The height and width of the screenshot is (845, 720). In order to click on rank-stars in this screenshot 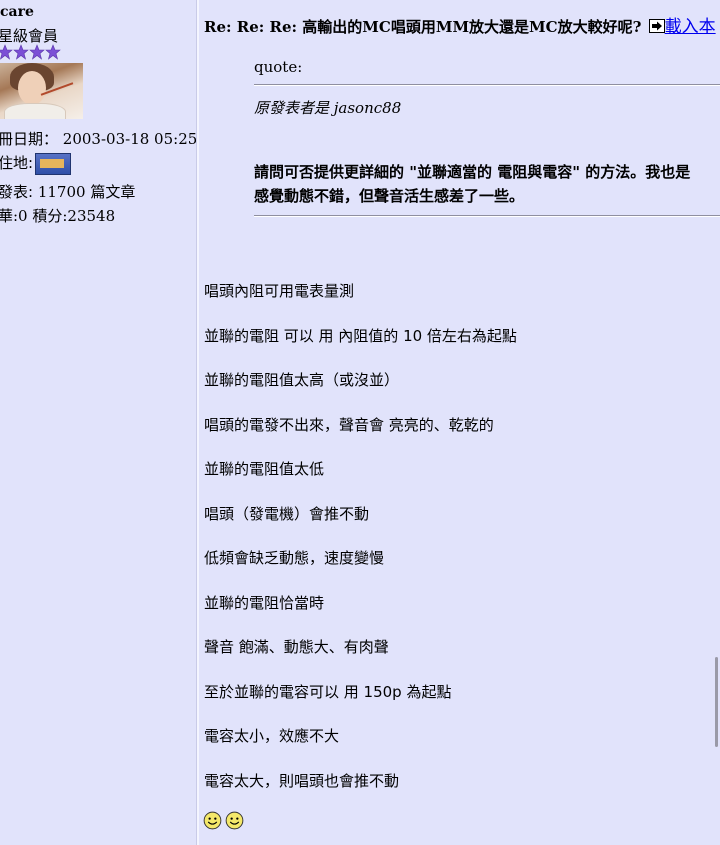, I will do `click(30, 52)`.